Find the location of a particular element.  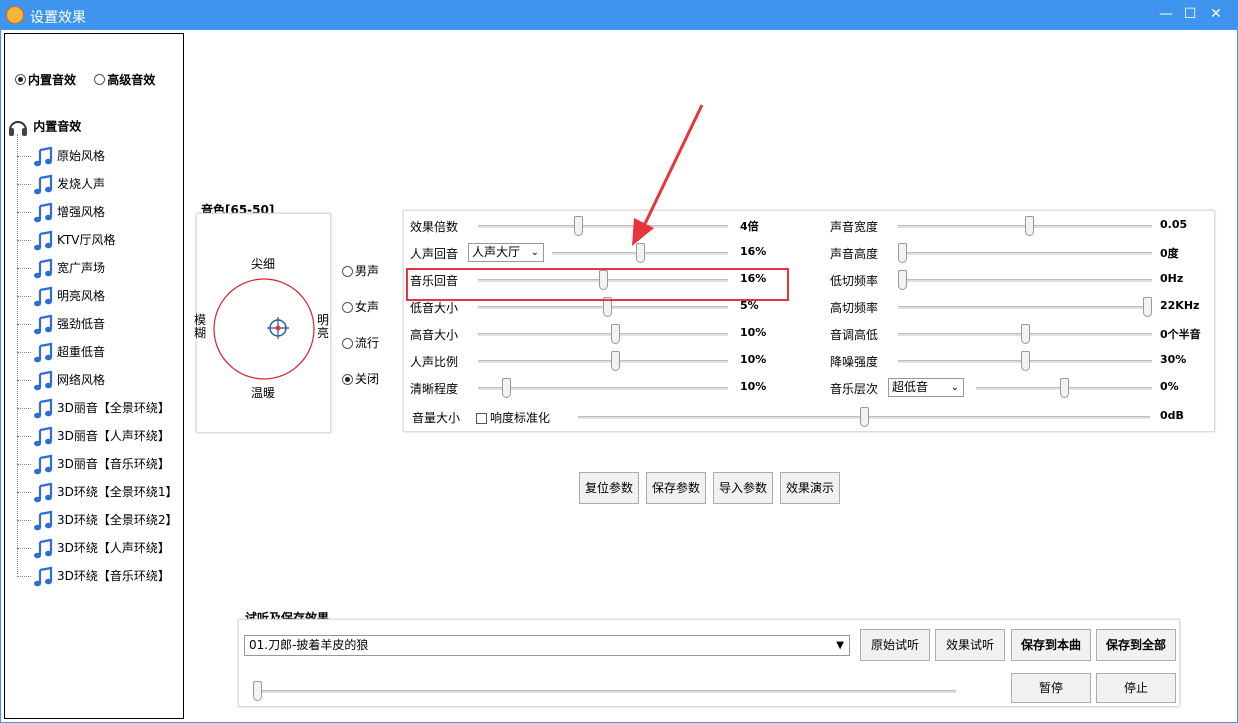

original-preview-button: 原始试听 is located at coordinates (895, 645).